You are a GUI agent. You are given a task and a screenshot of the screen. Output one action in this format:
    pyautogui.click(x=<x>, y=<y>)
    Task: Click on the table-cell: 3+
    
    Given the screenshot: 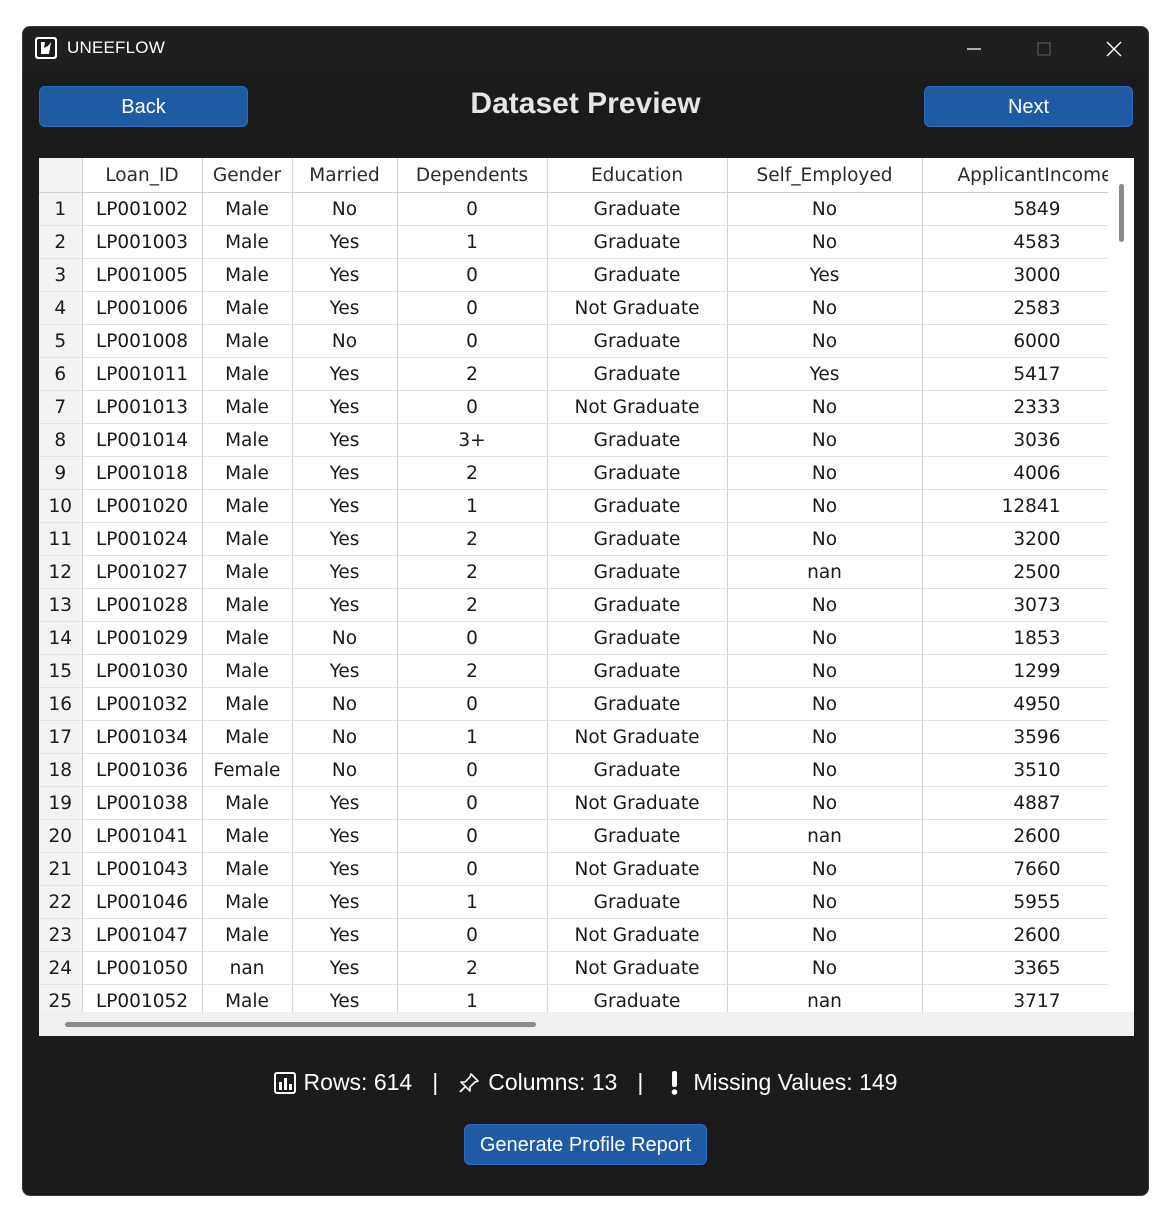 What is the action you would take?
    pyautogui.click(x=472, y=440)
    